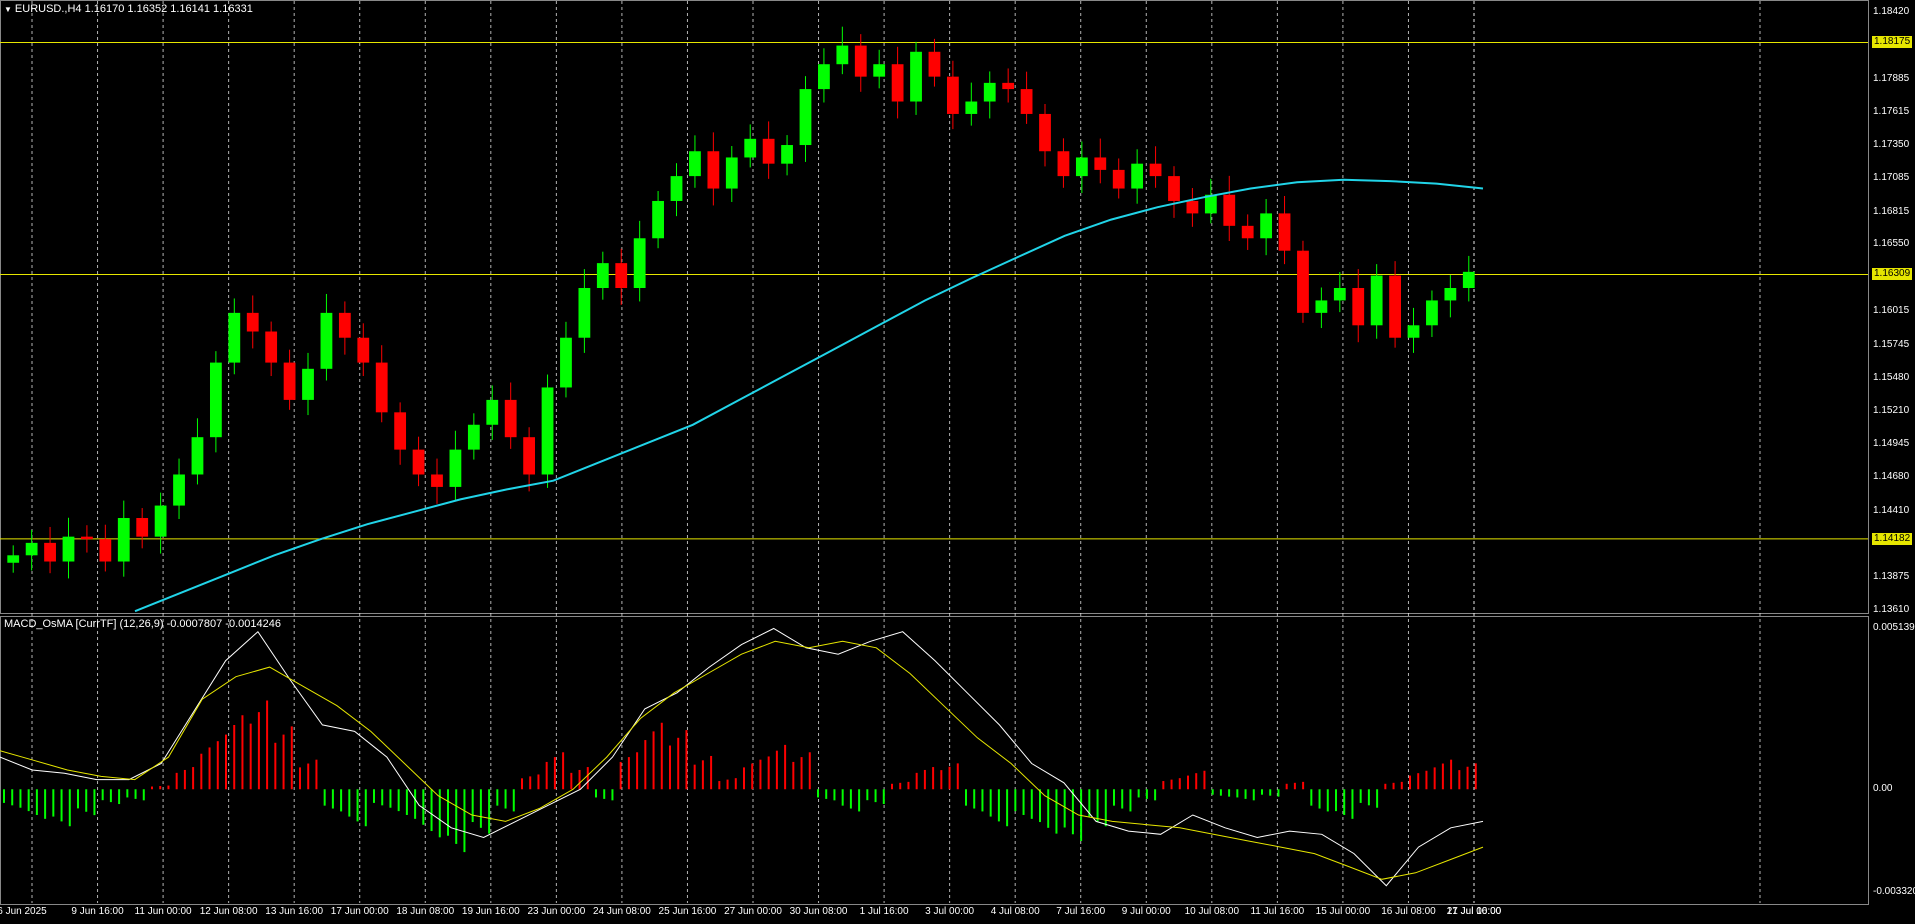  I want to click on price-level-tag: 1.14182, so click(1892, 538).